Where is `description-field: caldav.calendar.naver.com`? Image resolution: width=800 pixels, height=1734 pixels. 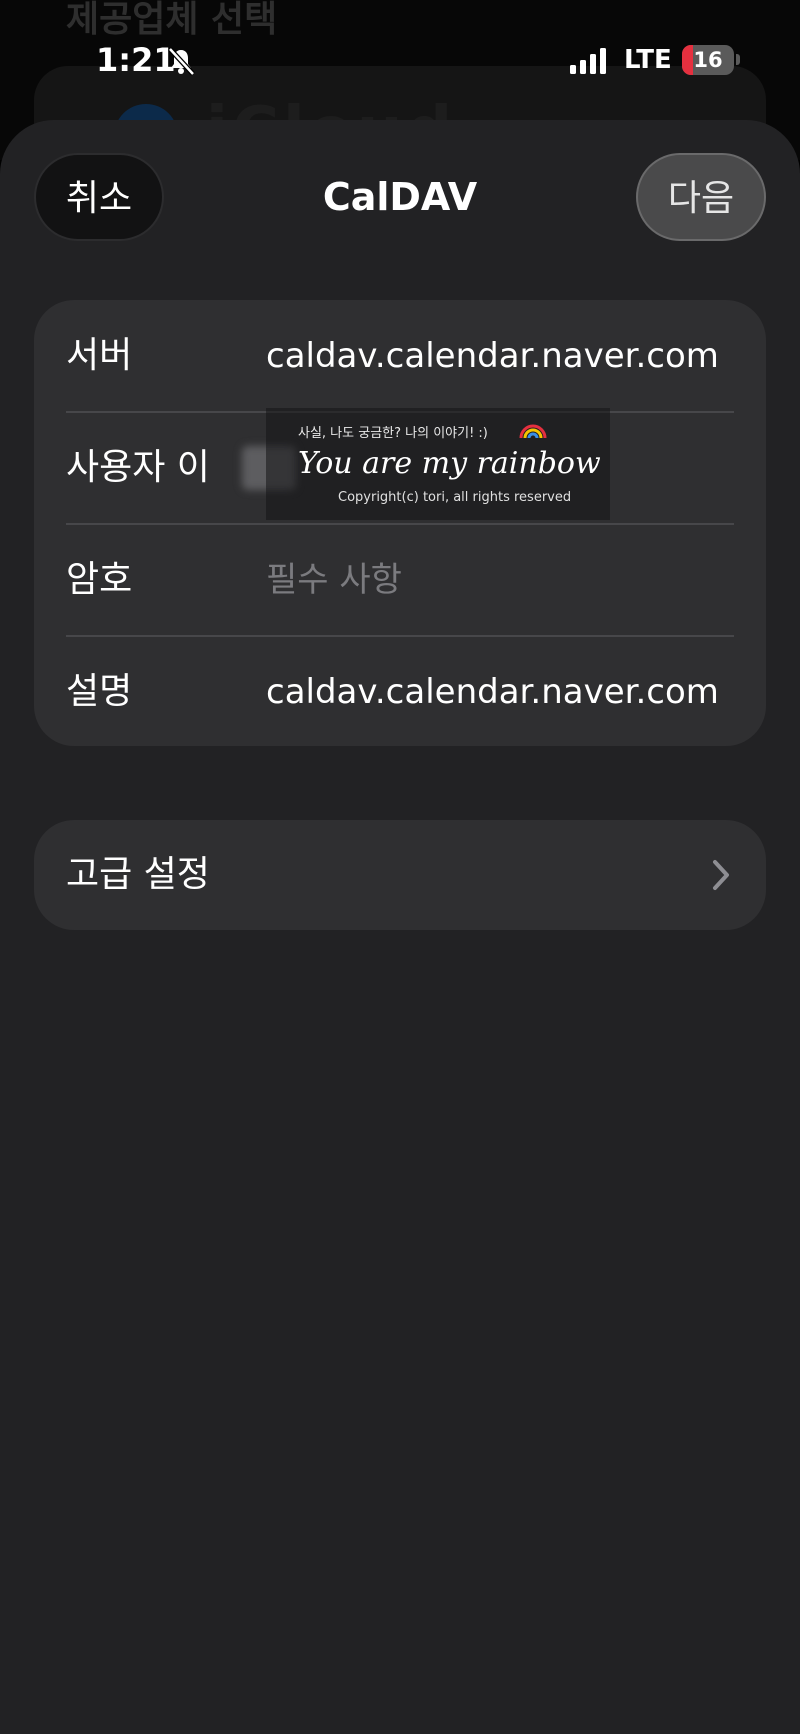
description-field: caldav.calendar.naver.com is located at coordinates (492, 692).